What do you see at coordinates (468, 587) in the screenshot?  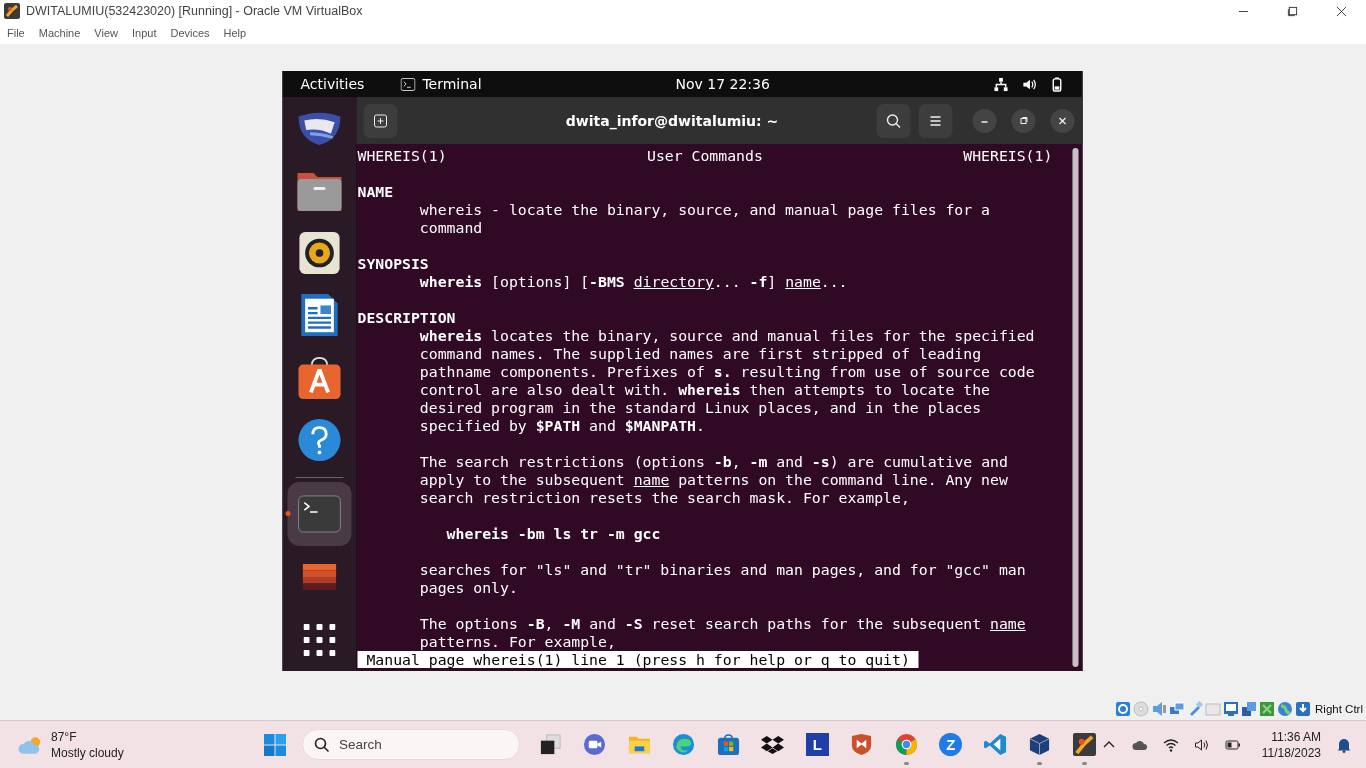 I see `man-line: pages only.` at bounding box center [468, 587].